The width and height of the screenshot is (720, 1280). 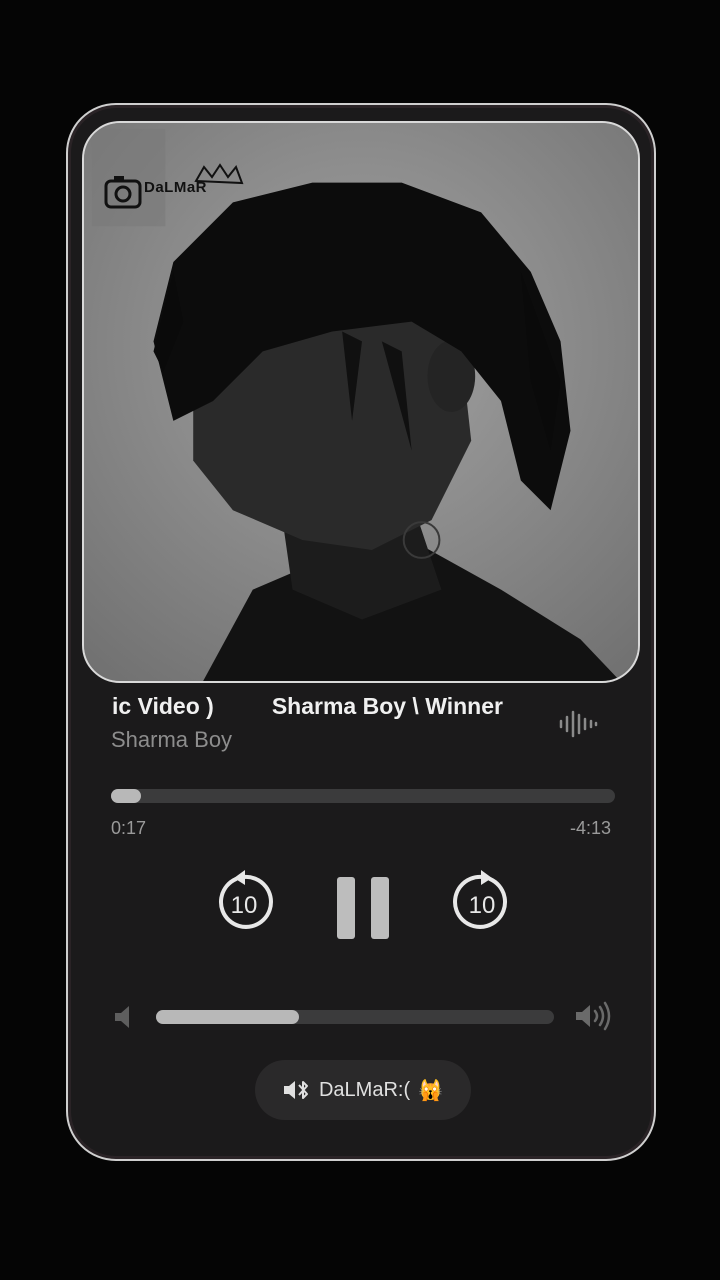 I want to click on volume-level-fill, so click(x=228, y=1017).